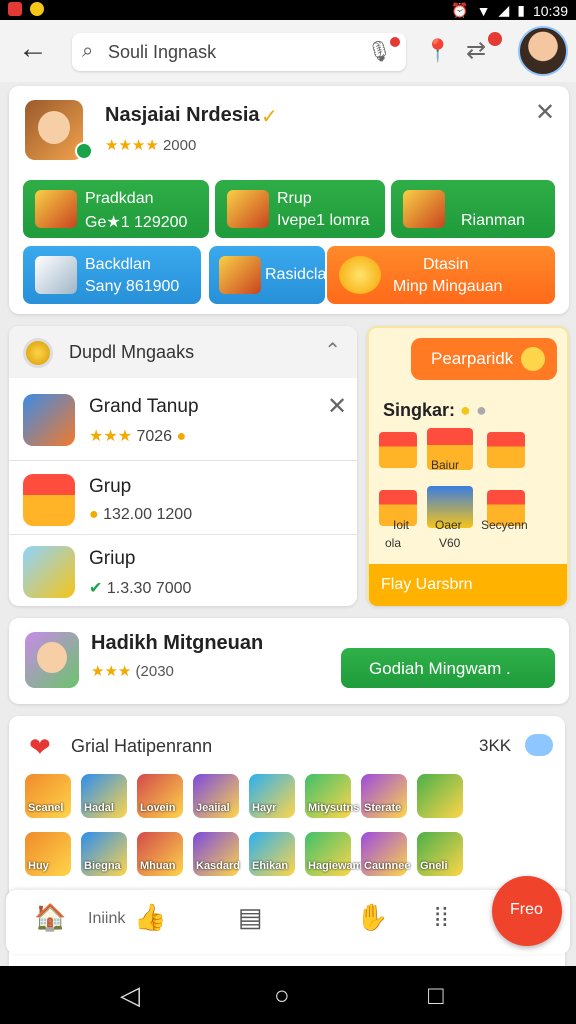 The height and width of the screenshot is (1024, 576). Describe the element at coordinates (33, 49) in the screenshot. I see `back-arrow-icon: ←` at that location.